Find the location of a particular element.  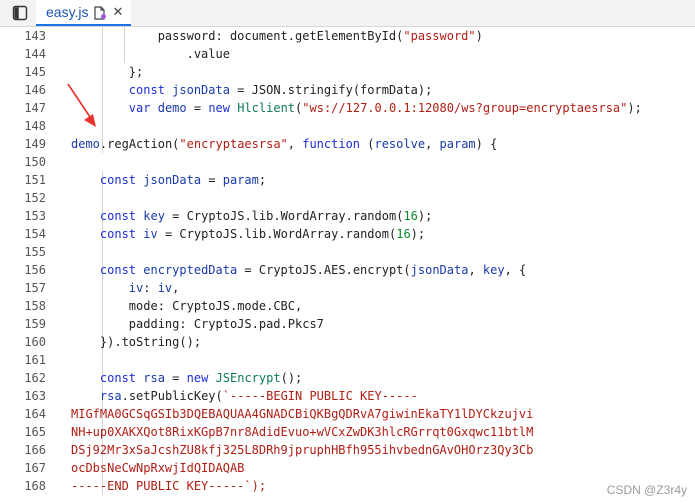

line-number: 144 is located at coordinates (35, 54).